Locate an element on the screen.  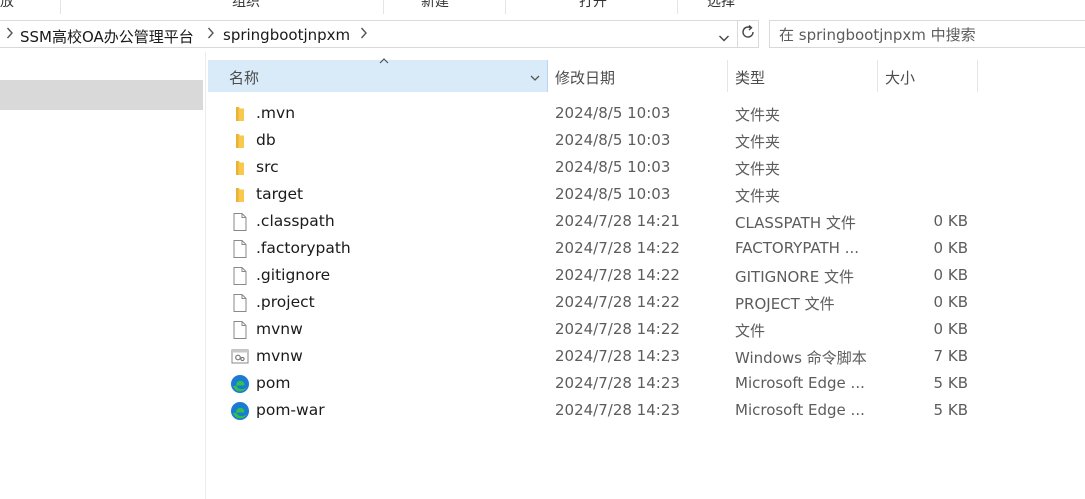
file-name: pom-war is located at coordinates (290, 410).